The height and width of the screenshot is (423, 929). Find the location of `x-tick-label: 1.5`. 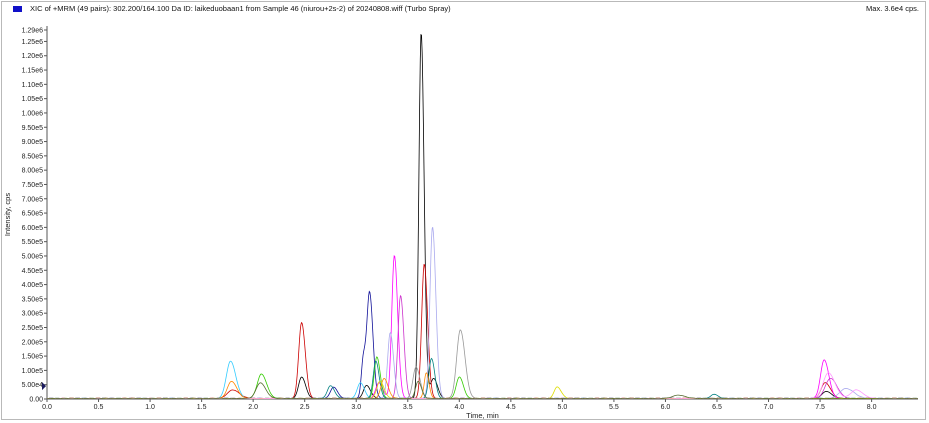

x-tick-label: 1.5 is located at coordinates (202, 407).